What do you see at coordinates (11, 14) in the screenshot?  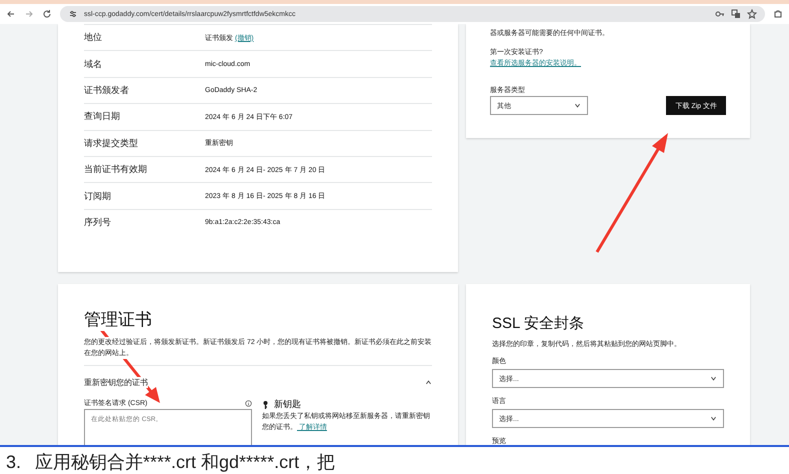 I see `back-icon` at bounding box center [11, 14].